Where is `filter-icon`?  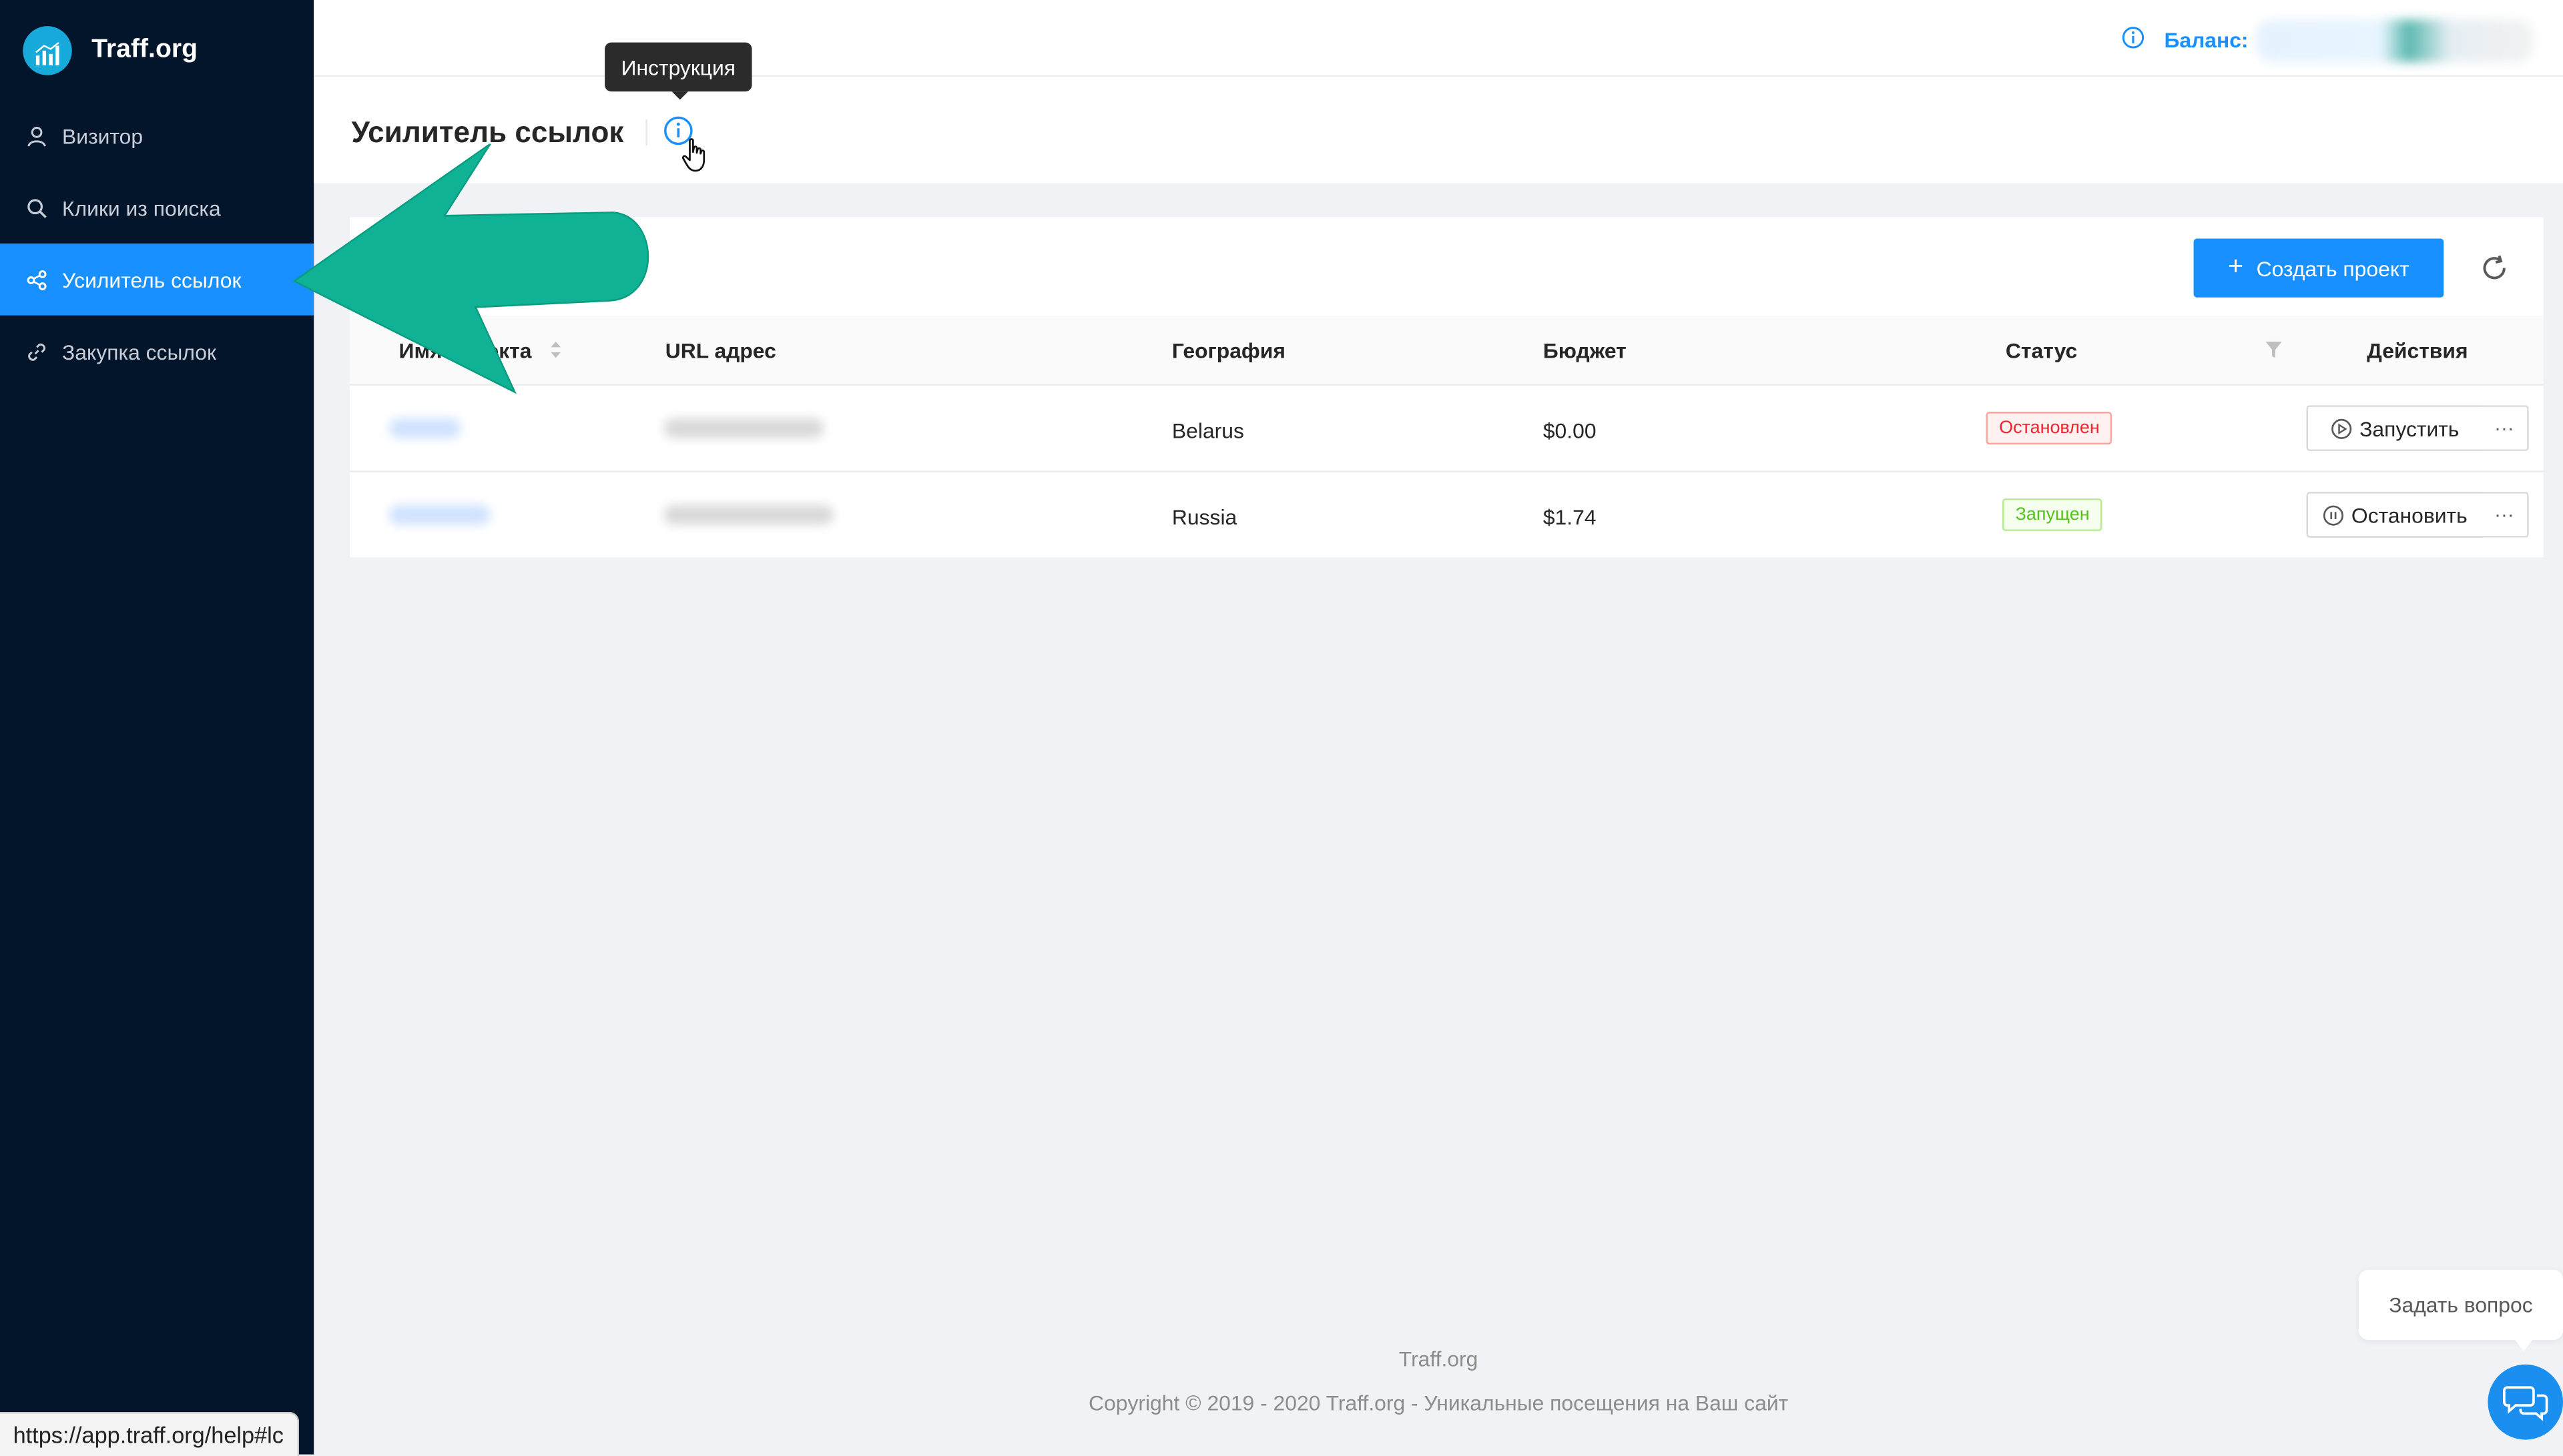 filter-icon is located at coordinates (2273, 350).